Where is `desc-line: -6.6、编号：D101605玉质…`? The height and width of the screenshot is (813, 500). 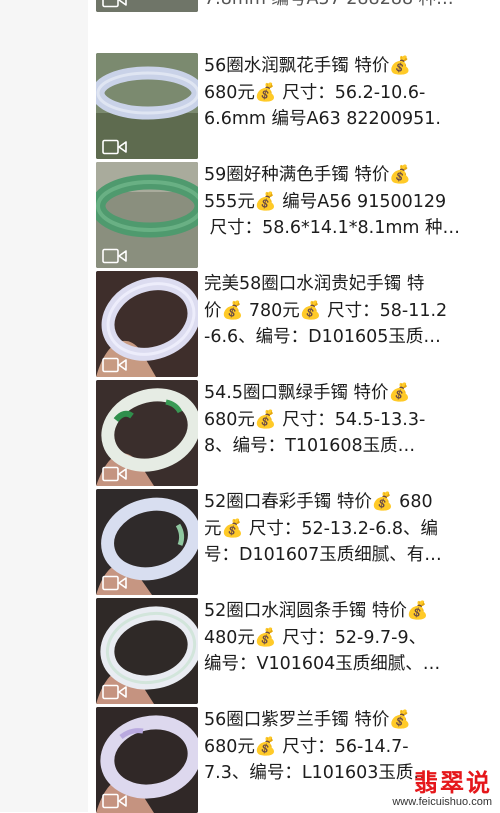 desc-line: -6.6、编号：D101605玉质… is located at coordinates (322, 337).